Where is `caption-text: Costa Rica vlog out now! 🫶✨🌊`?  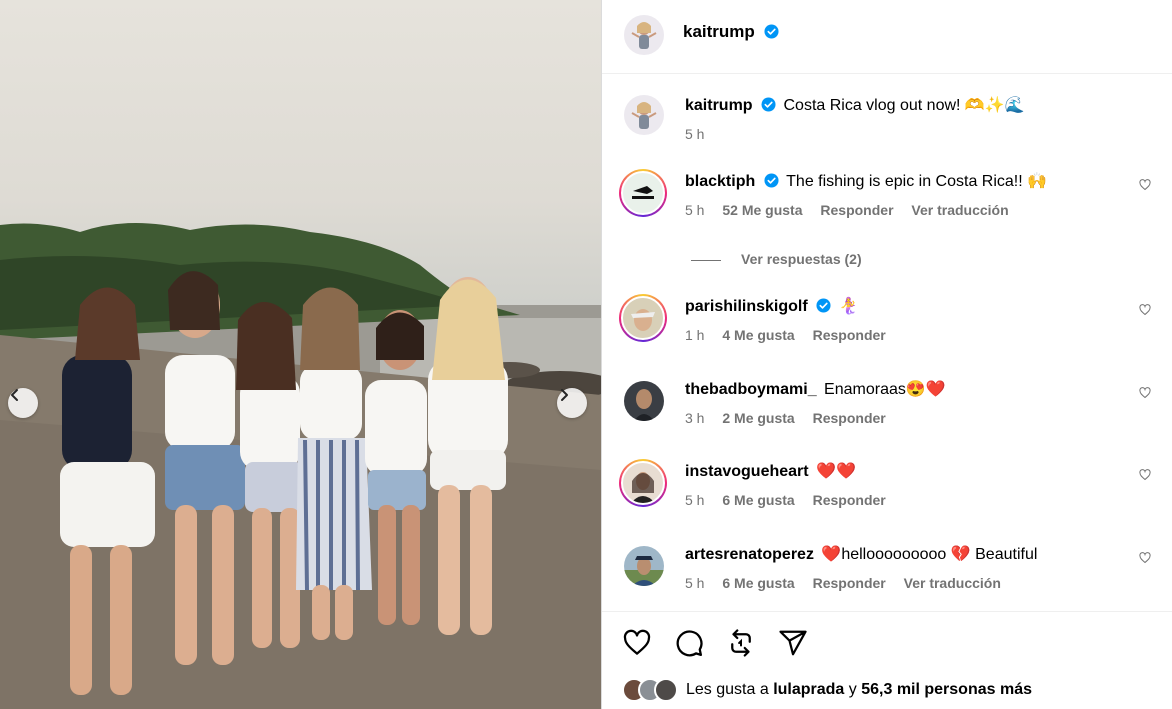
caption-text: Costa Rica vlog out now! 🫶✨🌊 is located at coordinates (904, 105).